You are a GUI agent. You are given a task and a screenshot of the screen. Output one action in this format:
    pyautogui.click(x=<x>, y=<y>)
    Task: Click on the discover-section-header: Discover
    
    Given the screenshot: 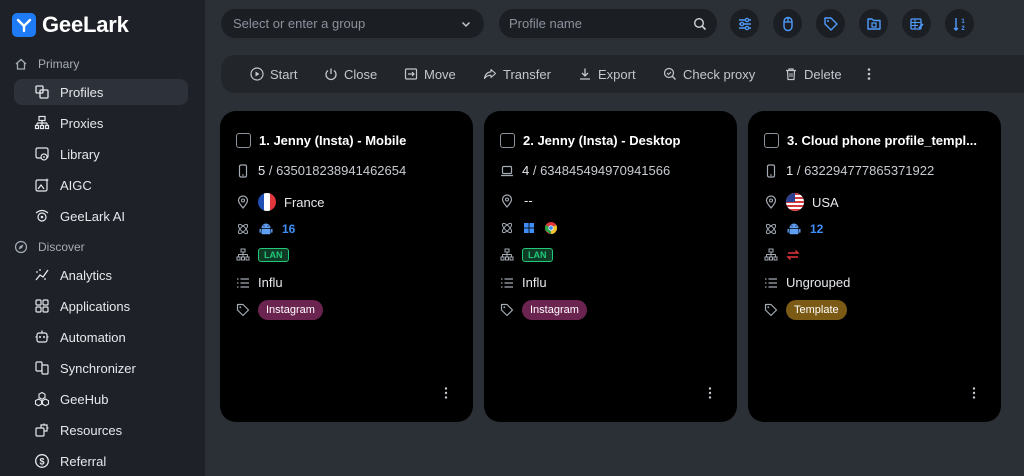 What is the action you would take?
    pyautogui.click(x=49, y=247)
    